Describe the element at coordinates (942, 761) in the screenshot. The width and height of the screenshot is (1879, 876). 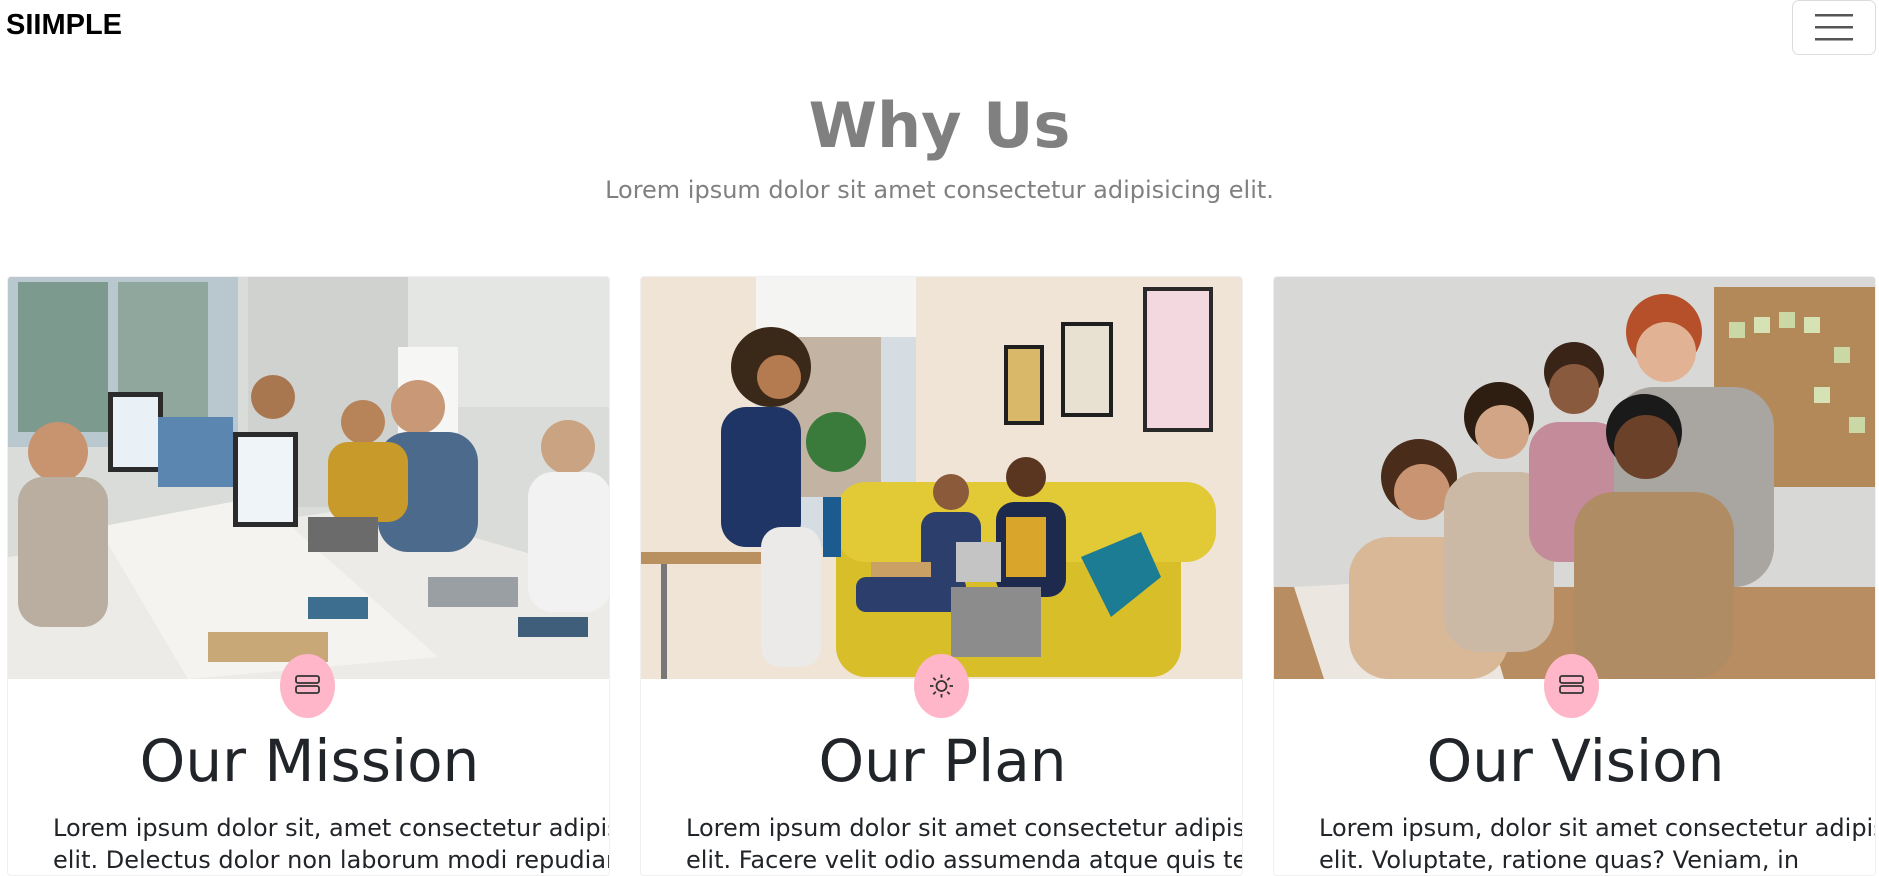
I see `card-title: Our Plan` at that location.